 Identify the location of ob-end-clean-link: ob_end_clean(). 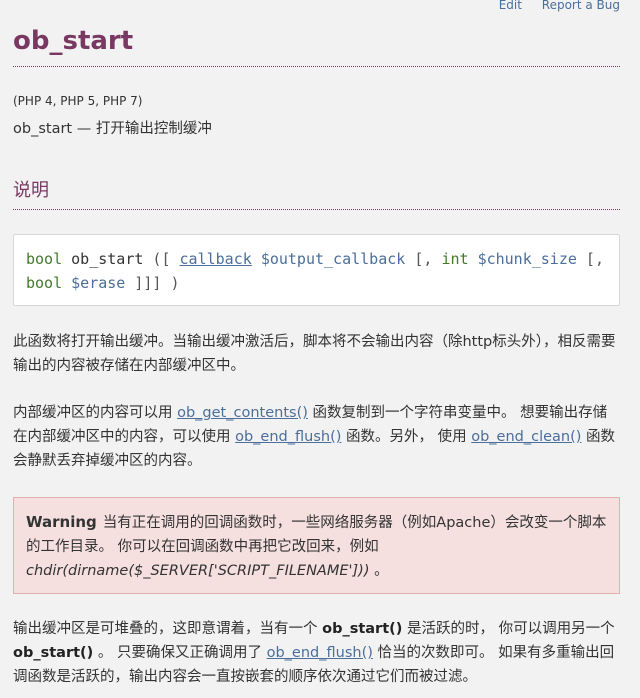
(526, 437).